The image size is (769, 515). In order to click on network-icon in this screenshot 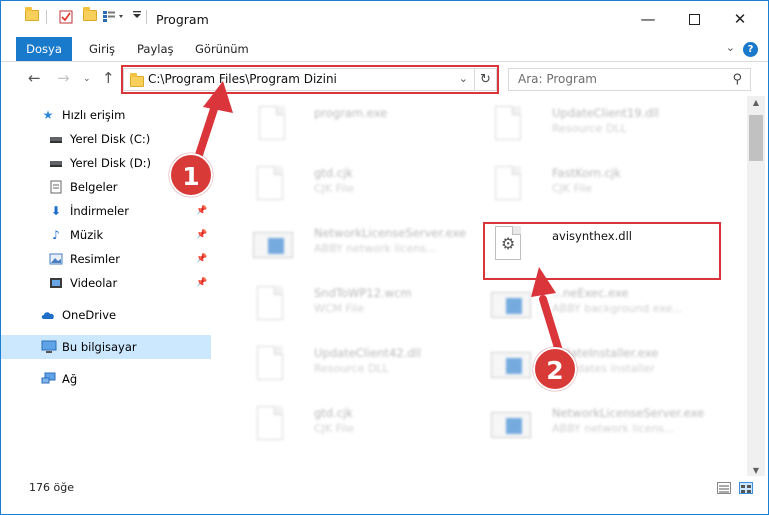, I will do `click(48, 379)`.